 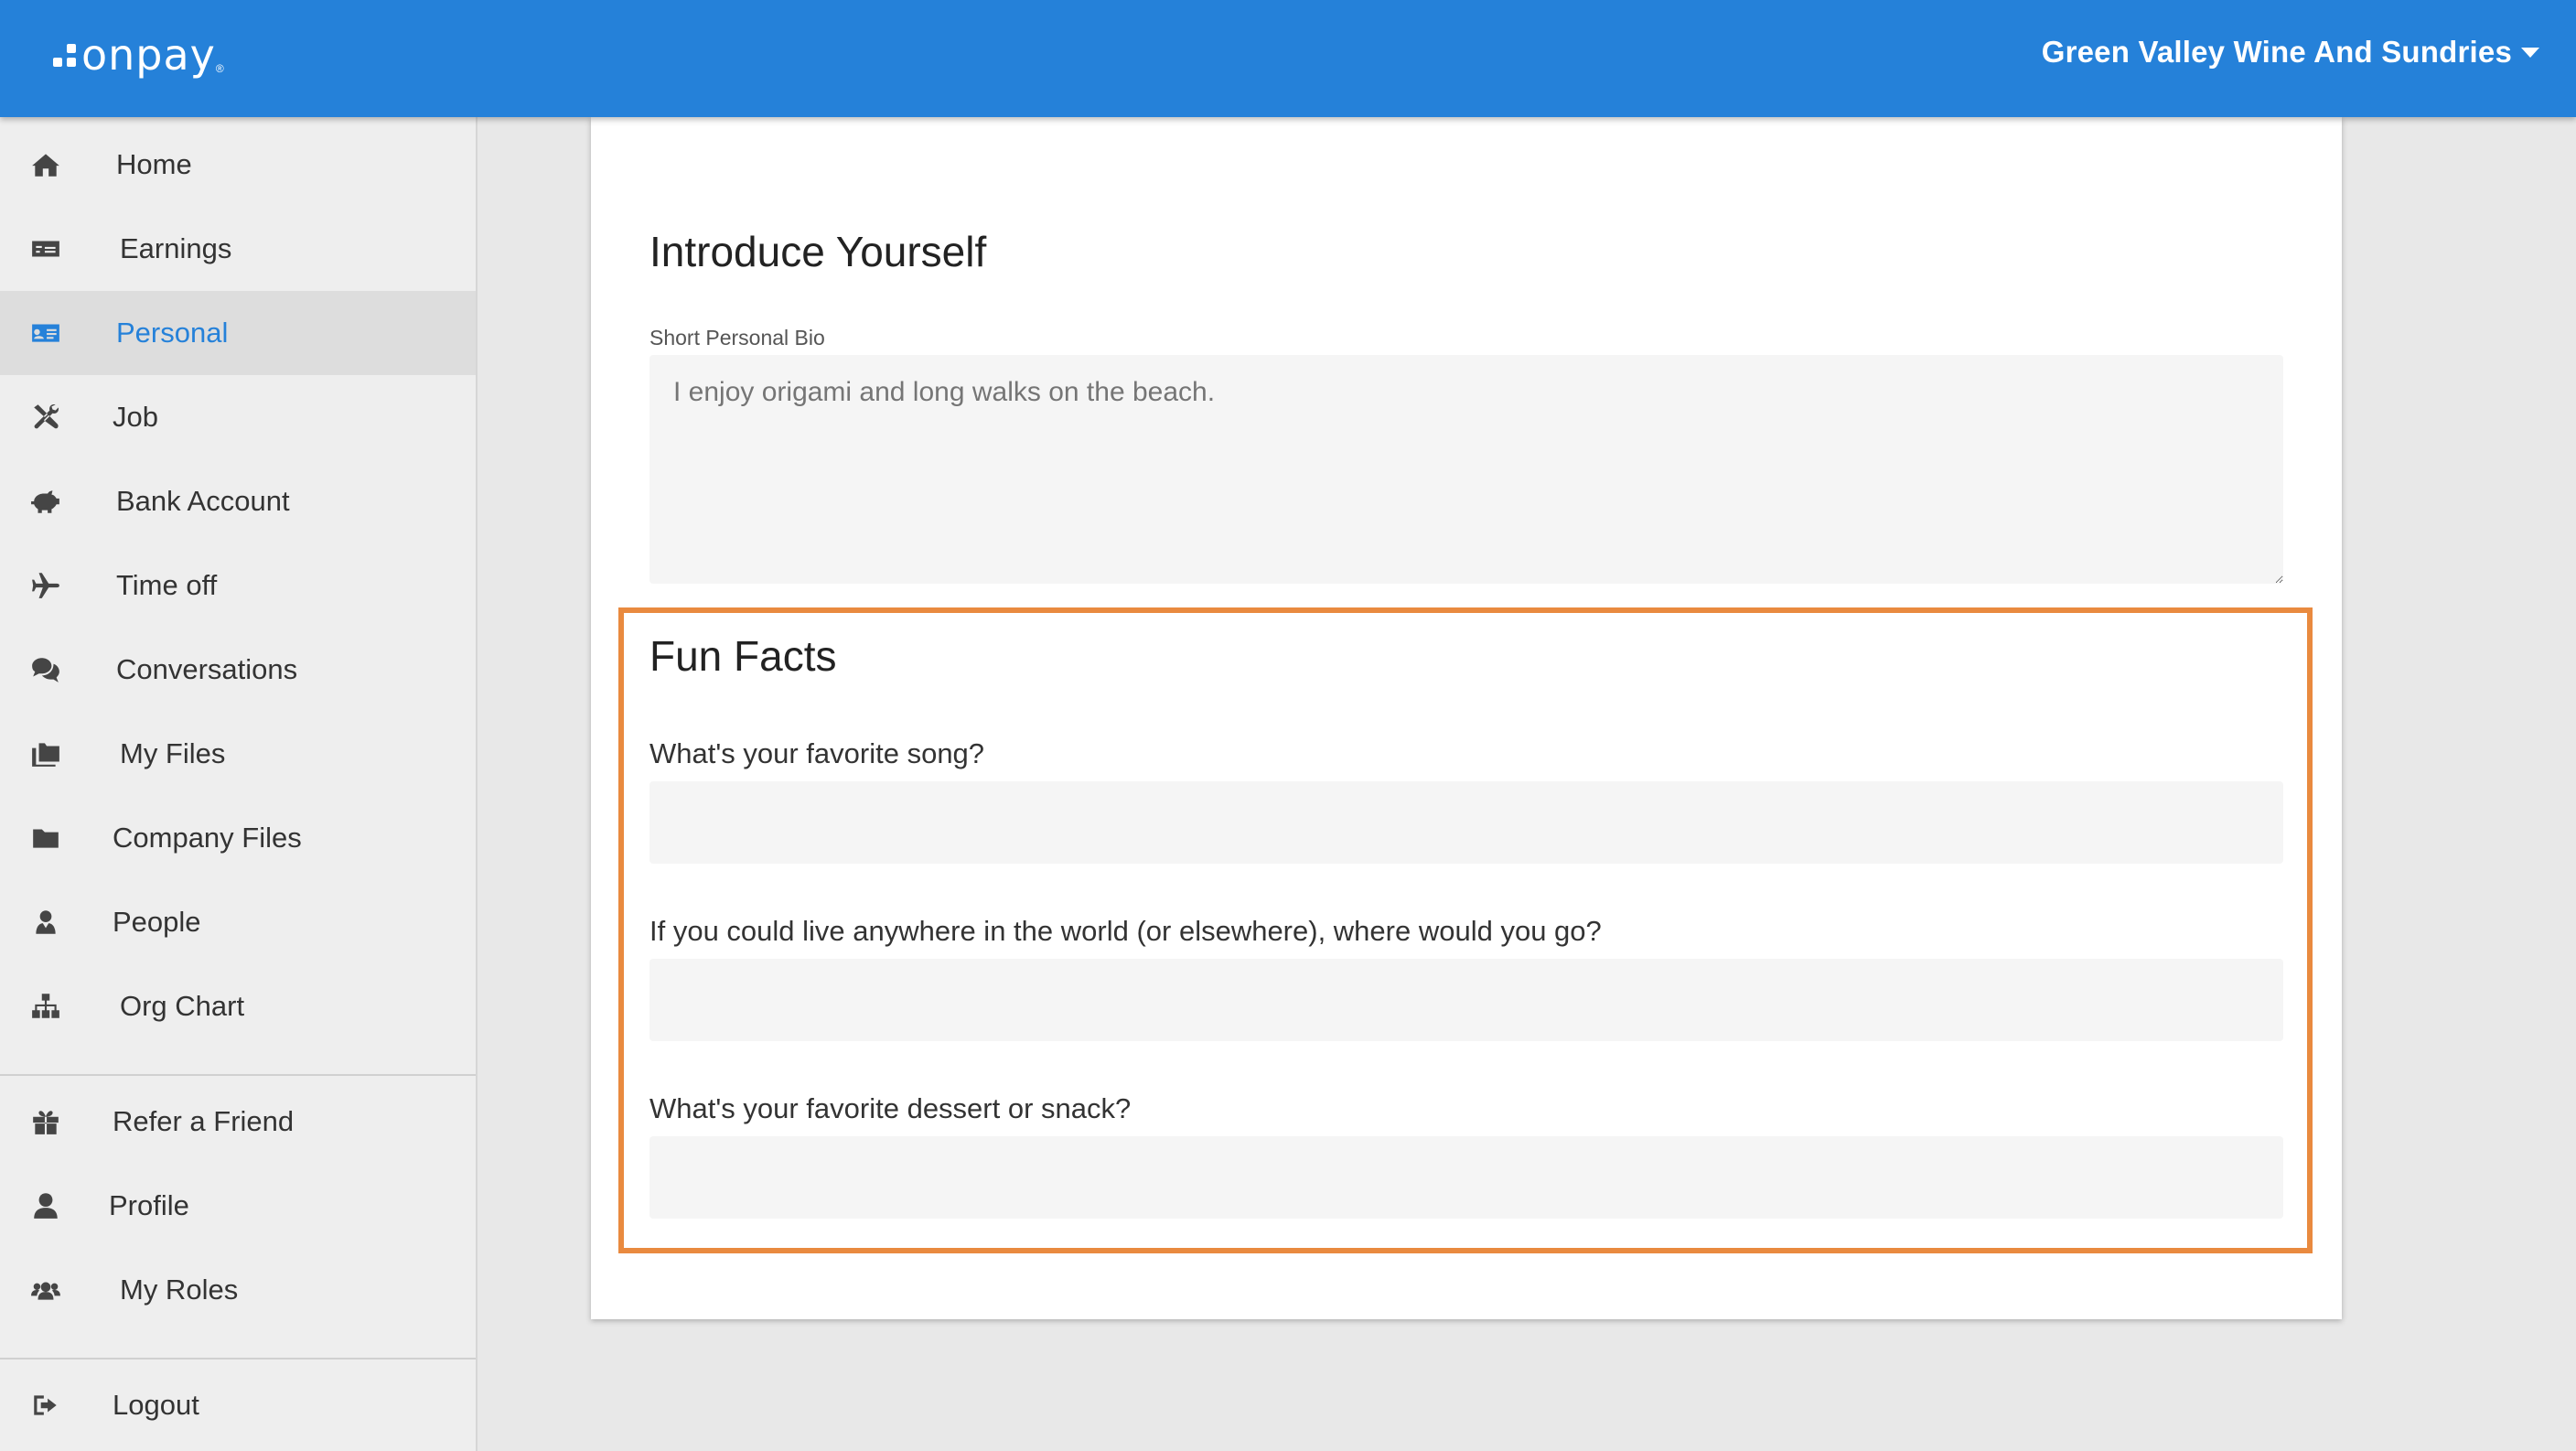 What do you see at coordinates (207, 669) in the screenshot?
I see `sidebar-item-label: Conversations` at bounding box center [207, 669].